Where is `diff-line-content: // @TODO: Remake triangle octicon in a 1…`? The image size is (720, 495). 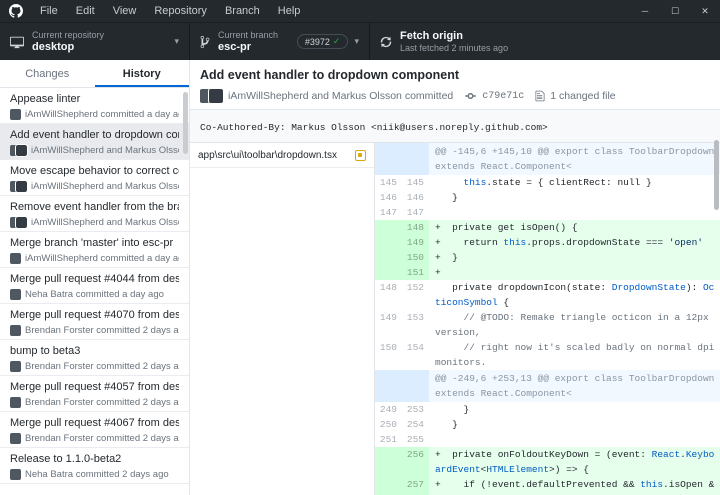 diff-line-content: // @TODO: Remake triangle octicon in a 1… is located at coordinates (575, 325).